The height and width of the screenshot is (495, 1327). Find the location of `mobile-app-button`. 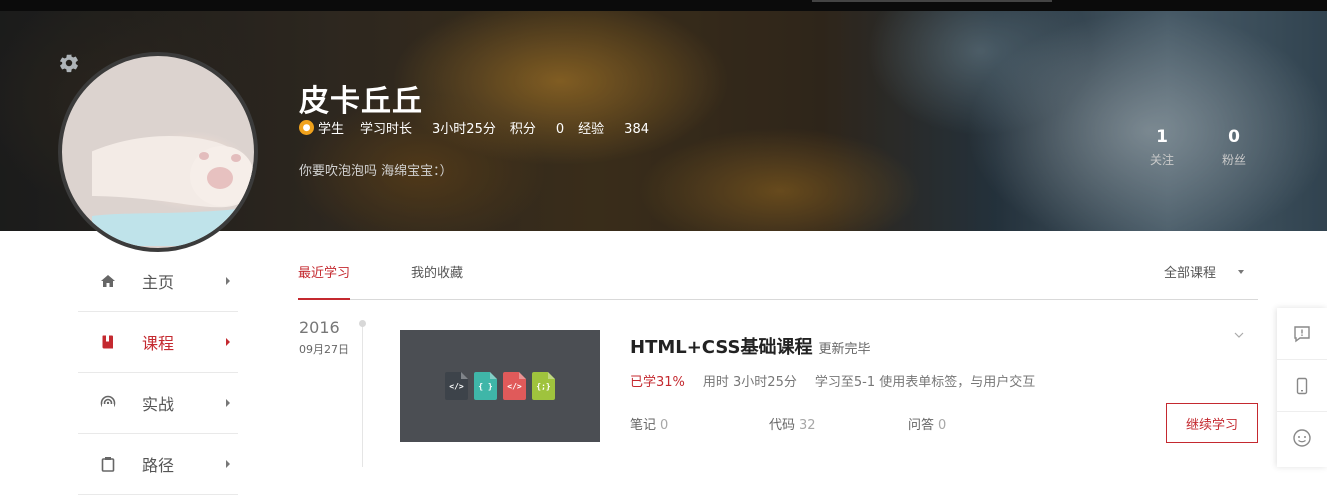

mobile-app-button is located at coordinates (1302, 386).